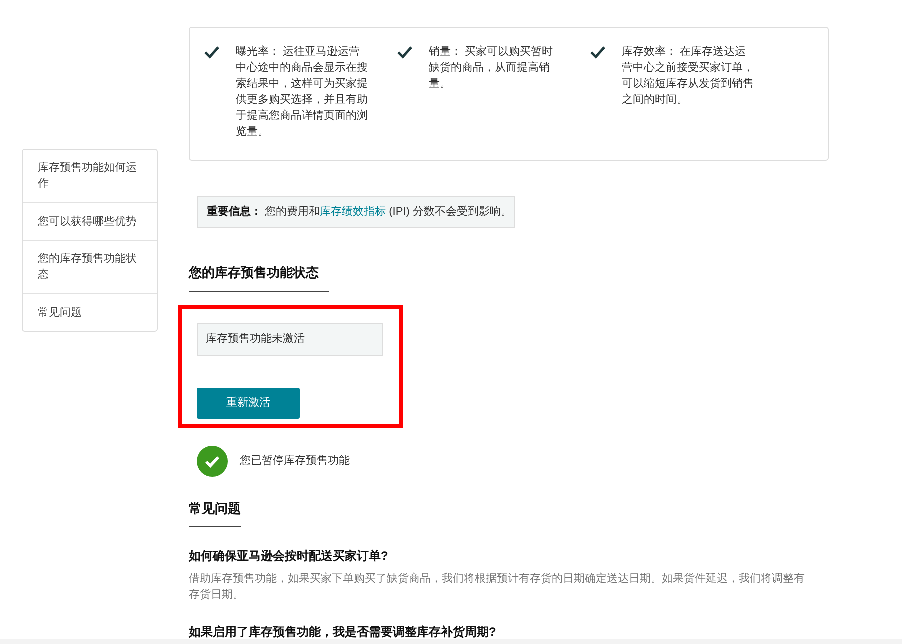 Image resolution: width=902 pixels, height=644 pixels. What do you see at coordinates (259, 277) in the screenshot?
I see `section-heading: 您的库存预售功能状态` at bounding box center [259, 277].